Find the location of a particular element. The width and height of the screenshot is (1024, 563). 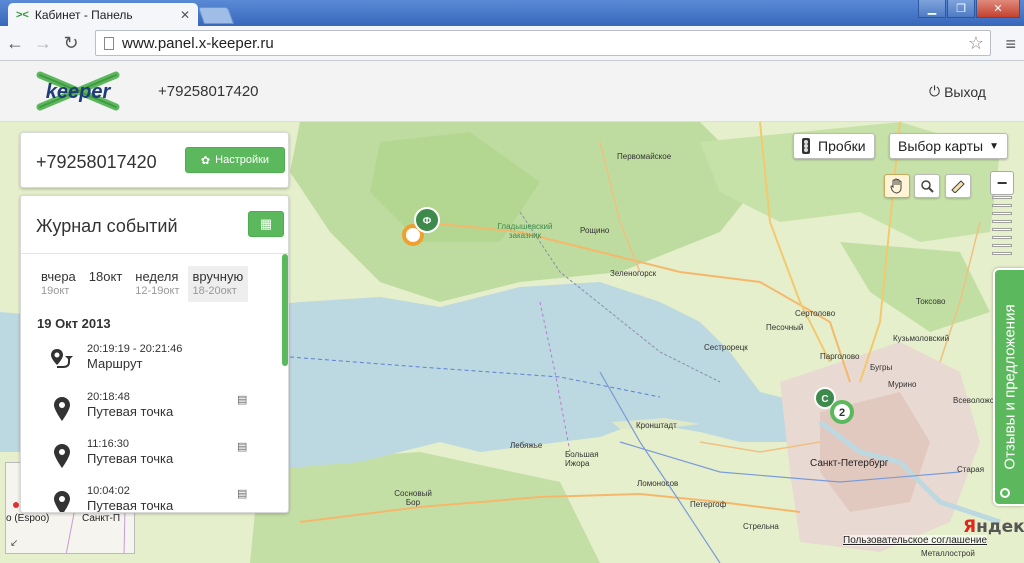

url-text: www.panel.x-keeper.ru is located at coordinates (198, 43).